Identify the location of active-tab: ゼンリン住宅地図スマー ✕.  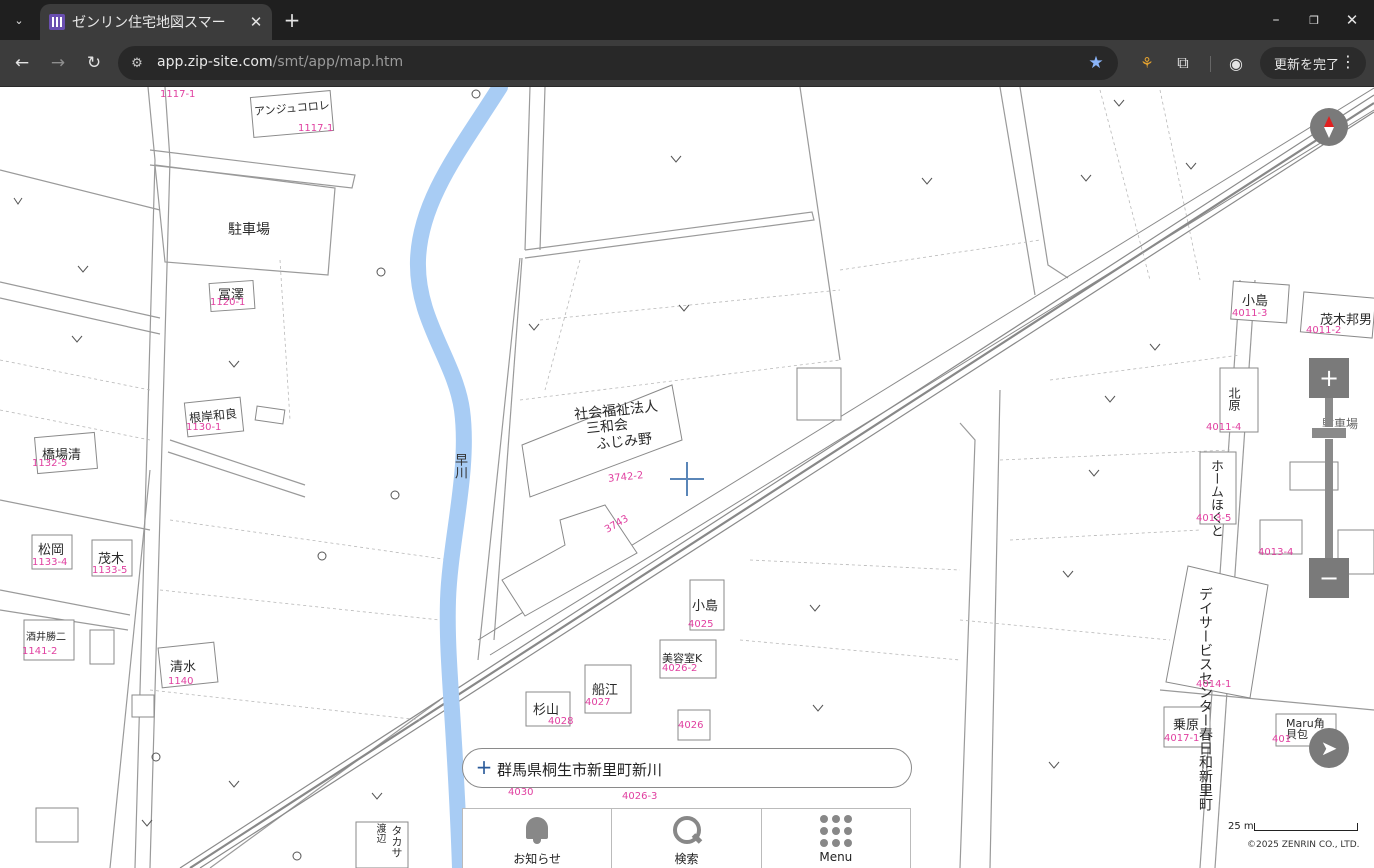
(156, 22).